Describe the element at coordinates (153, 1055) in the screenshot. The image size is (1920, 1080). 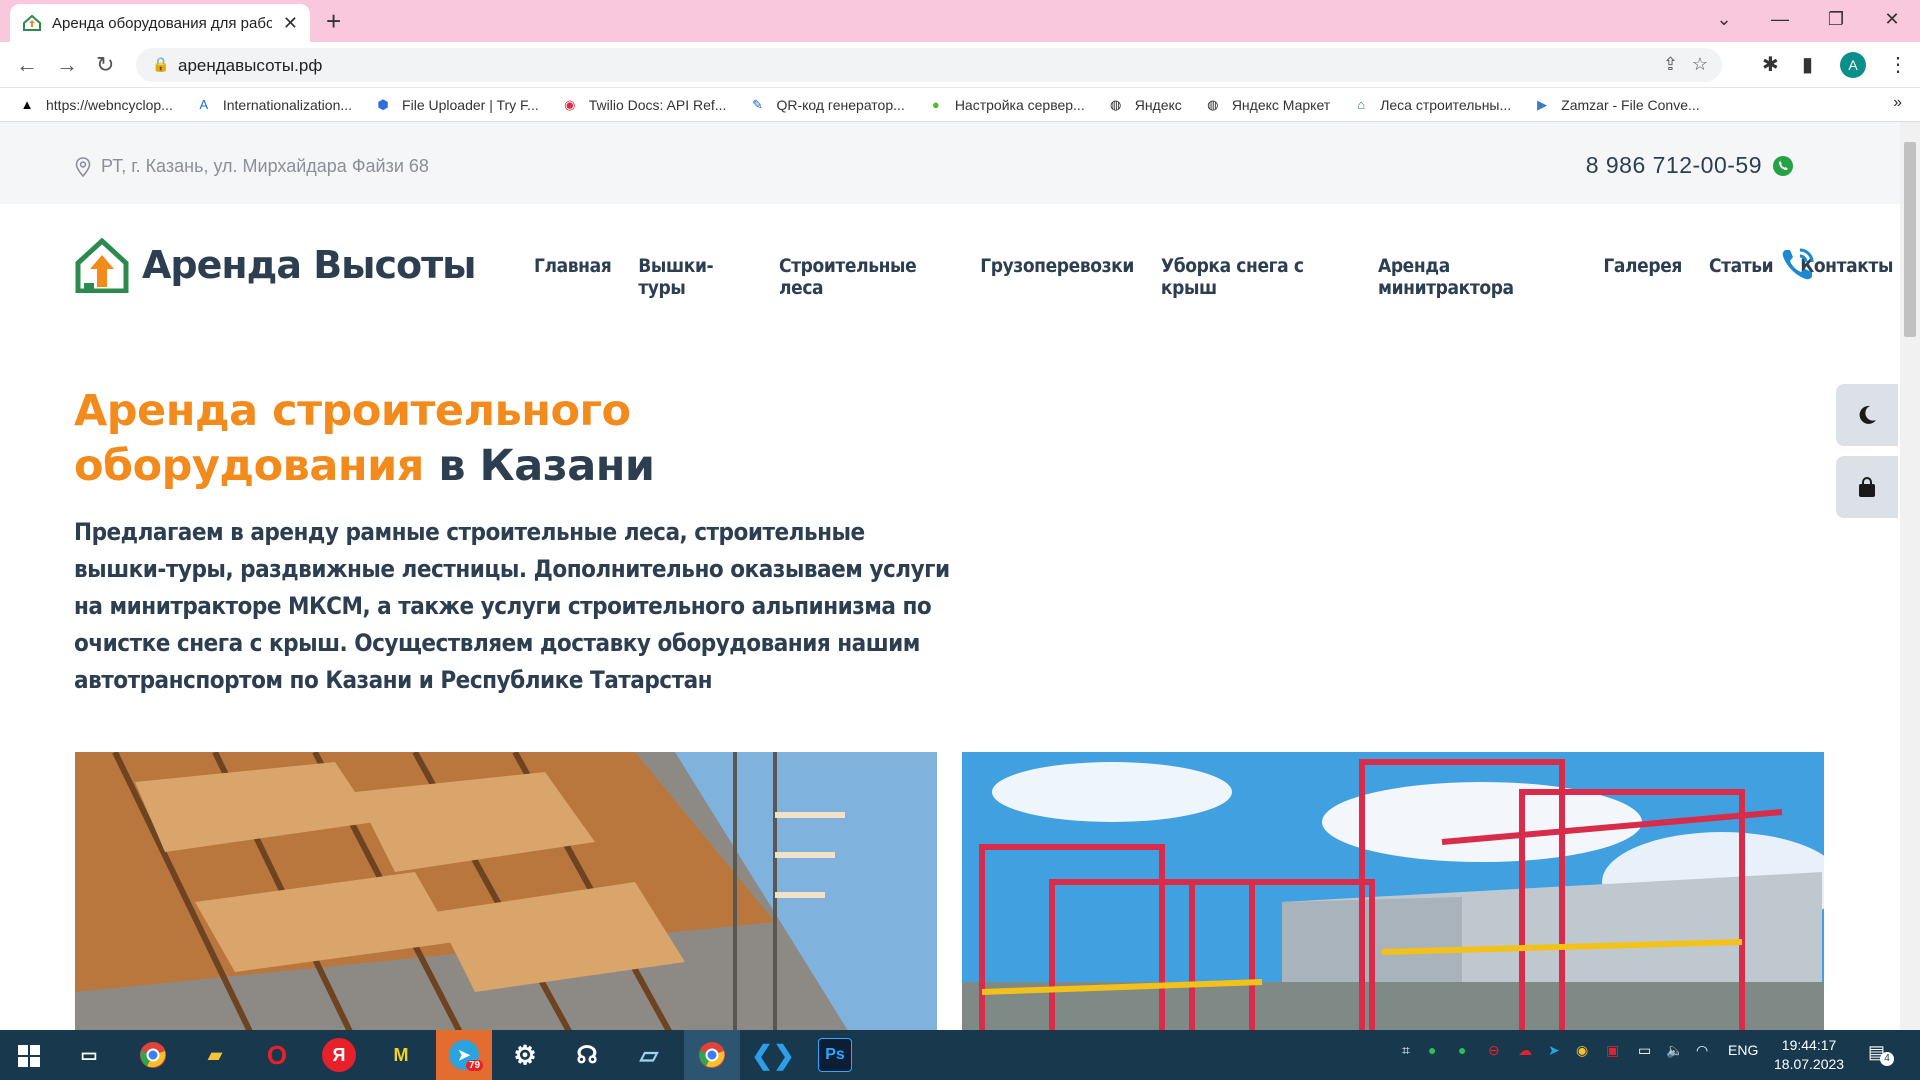
I see `chrome-icon` at that location.